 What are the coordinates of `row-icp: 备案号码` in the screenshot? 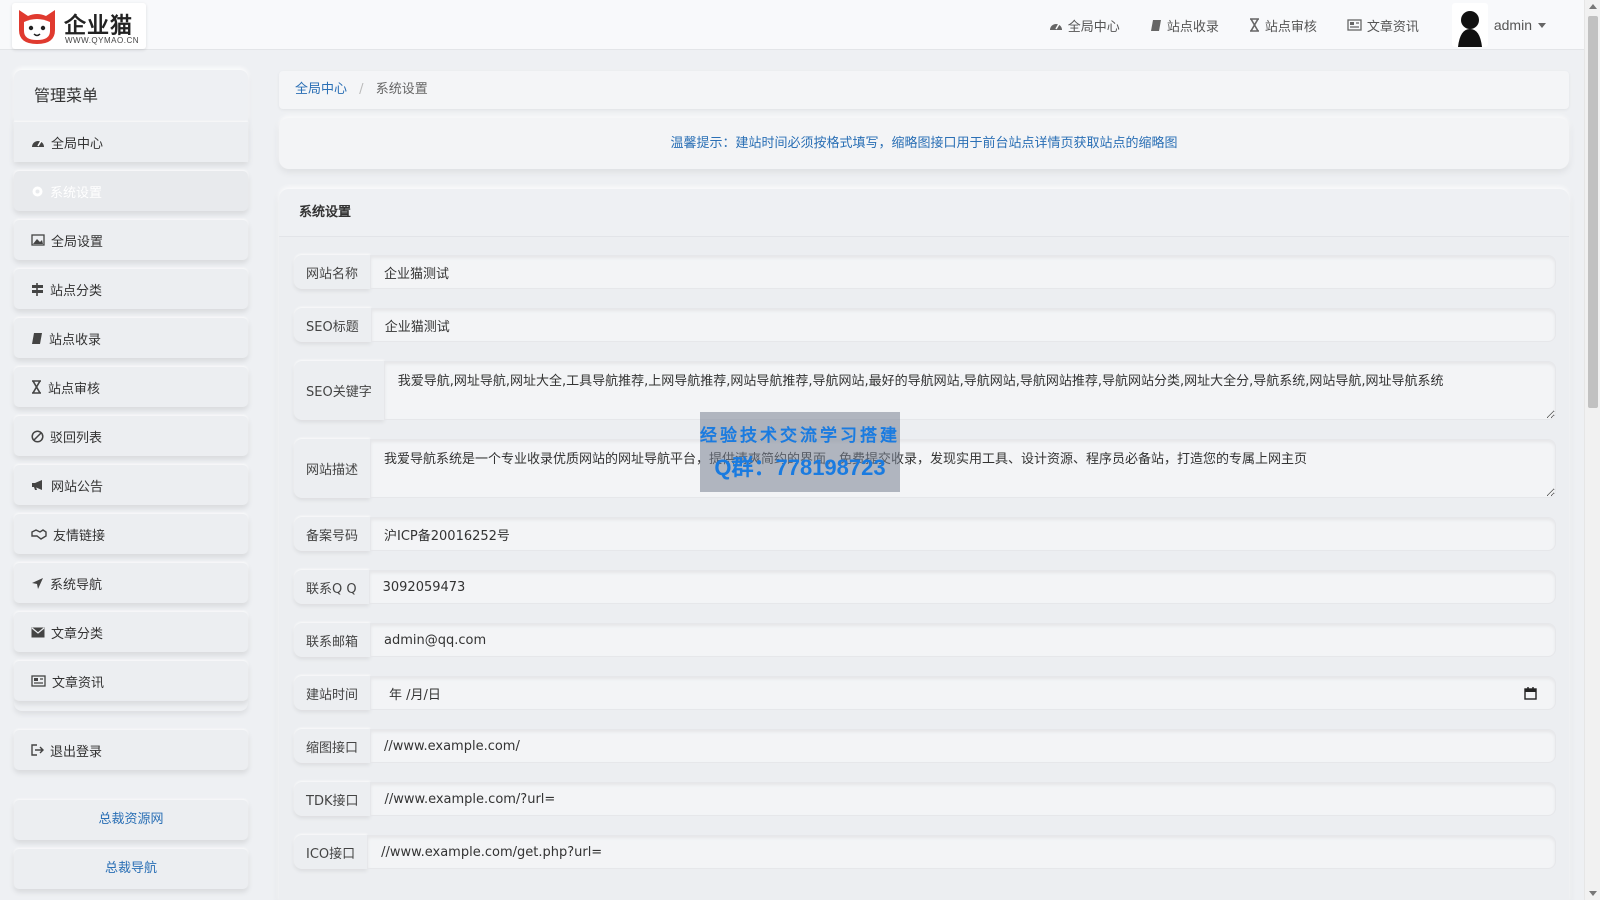 It's located at (925, 534).